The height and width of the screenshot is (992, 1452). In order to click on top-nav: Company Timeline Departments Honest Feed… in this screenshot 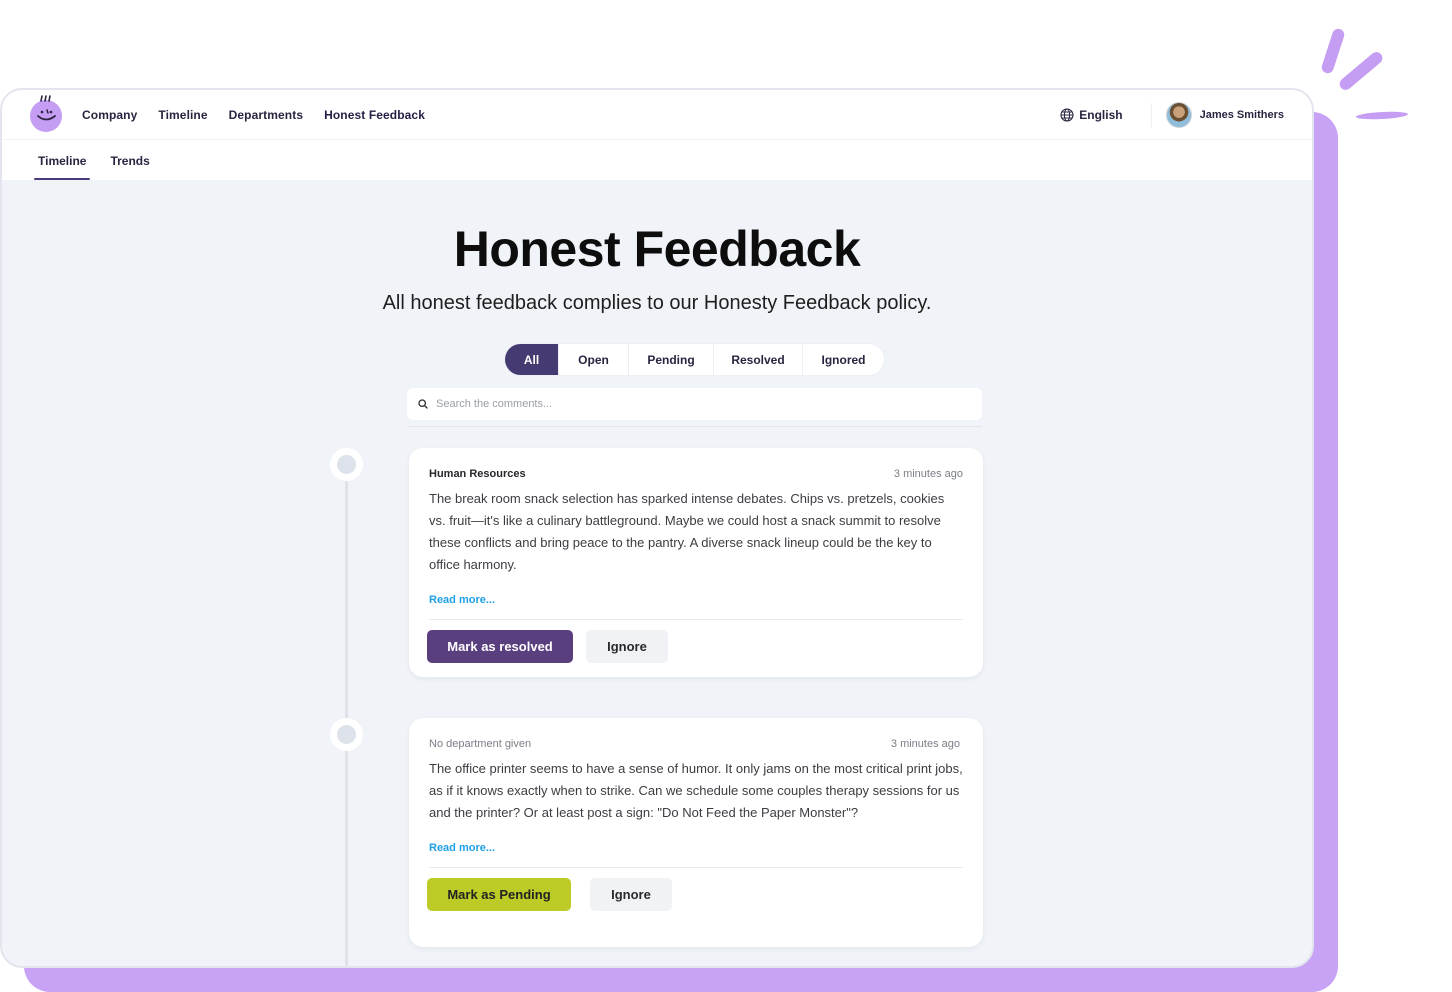, I will do `click(657, 115)`.